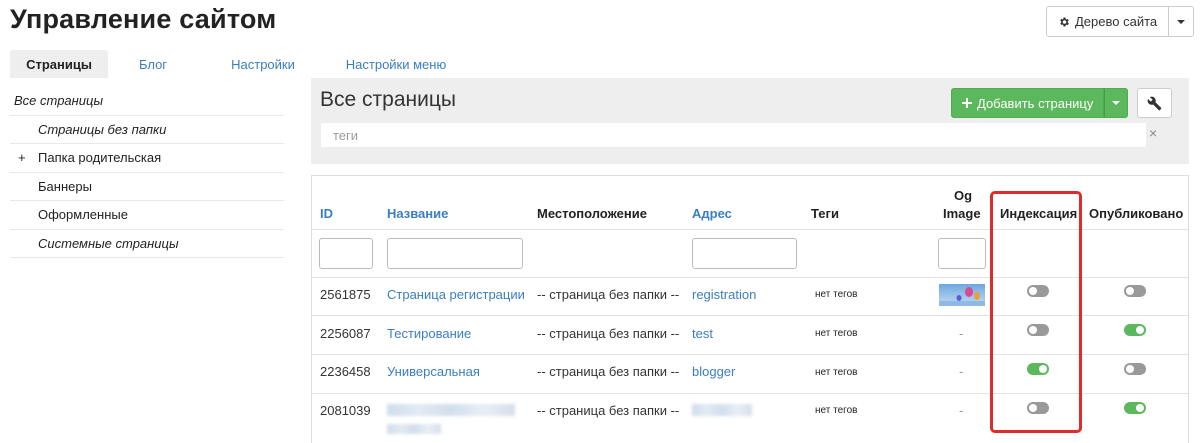 The height and width of the screenshot is (443, 1200). What do you see at coordinates (724, 294) in the screenshot?
I see `row-1-address-link: registration` at bounding box center [724, 294].